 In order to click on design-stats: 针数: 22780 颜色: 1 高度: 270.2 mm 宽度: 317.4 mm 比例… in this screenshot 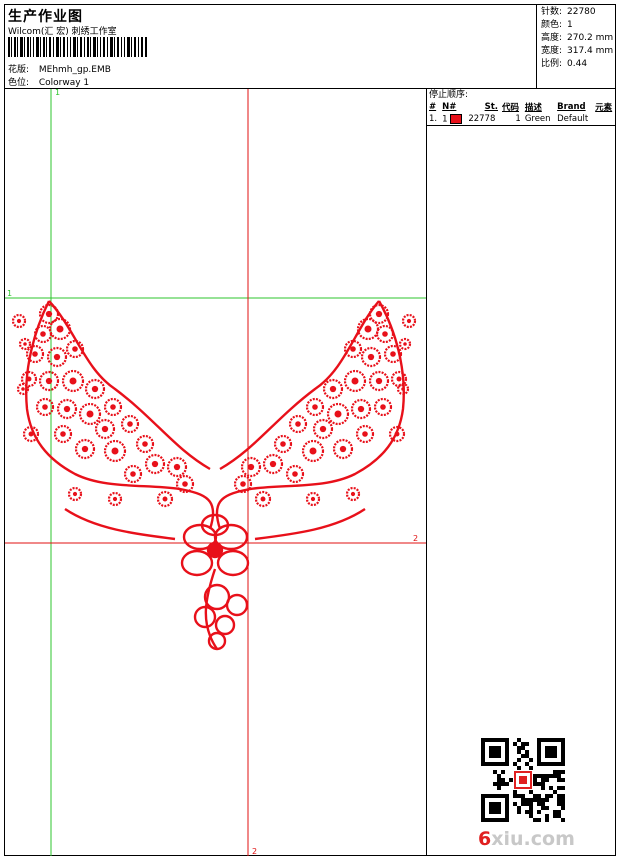, I will do `click(576, 46)`.